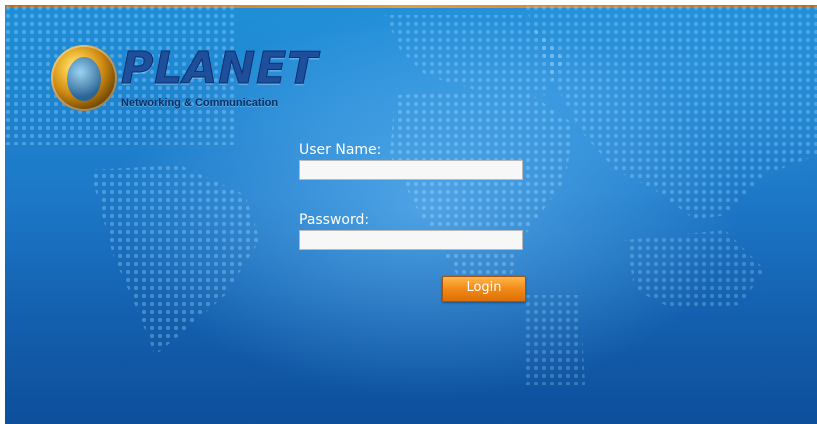  What do you see at coordinates (411, 240) in the screenshot?
I see `password-input` at bounding box center [411, 240].